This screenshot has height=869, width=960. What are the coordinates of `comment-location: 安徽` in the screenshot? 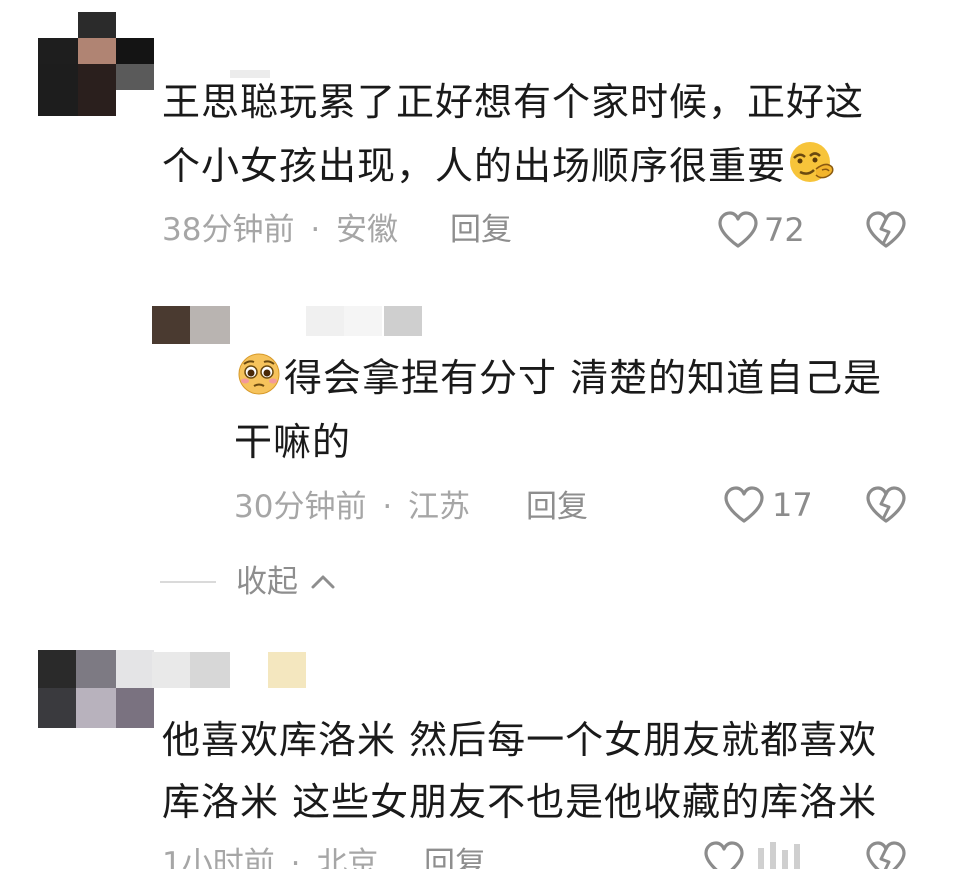 It's located at (367, 230).